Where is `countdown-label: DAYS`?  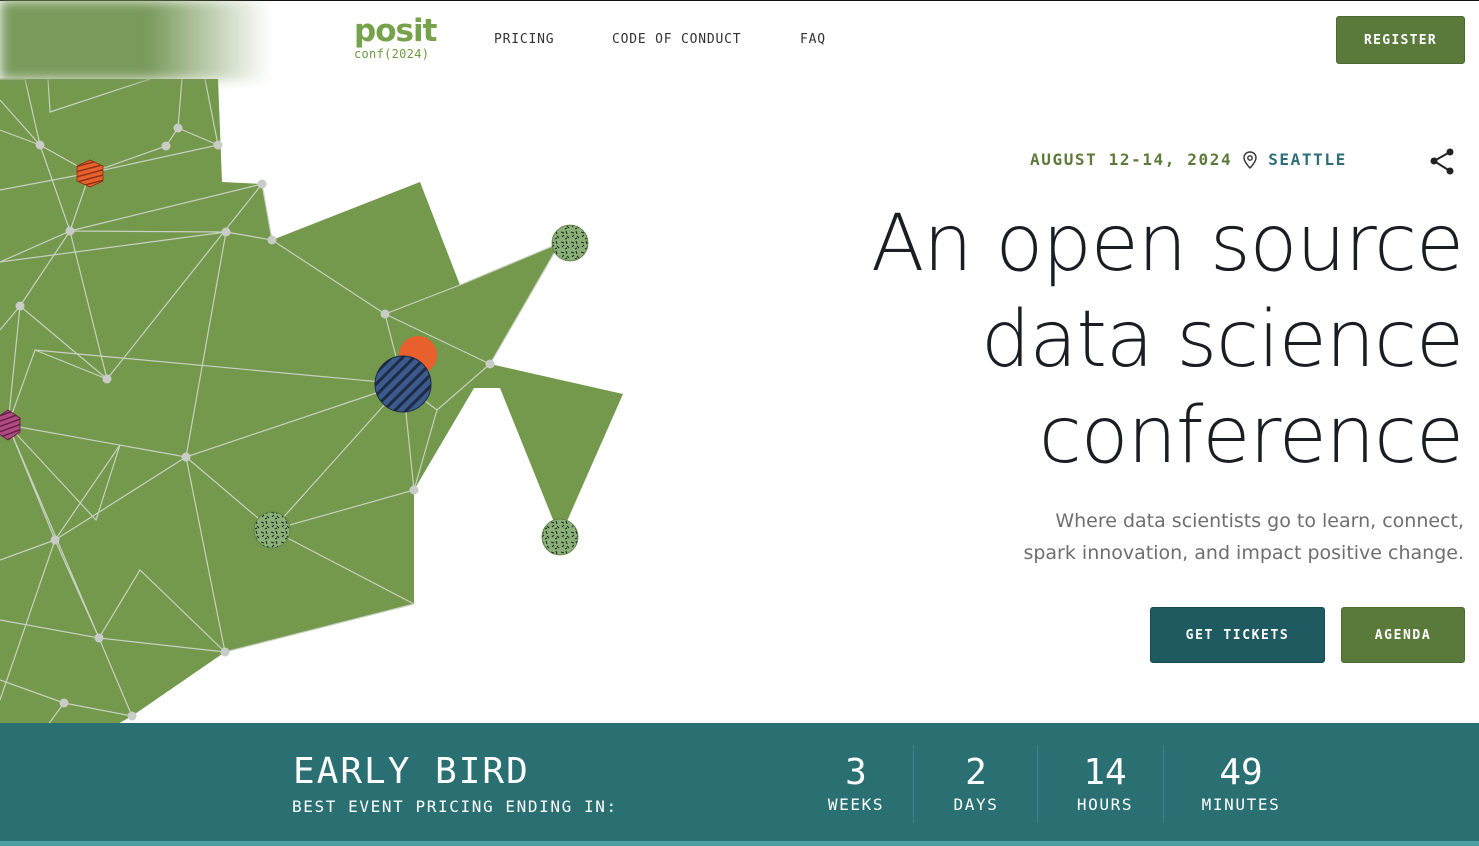
countdown-label: DAYS is located at coordinates (976, 804).